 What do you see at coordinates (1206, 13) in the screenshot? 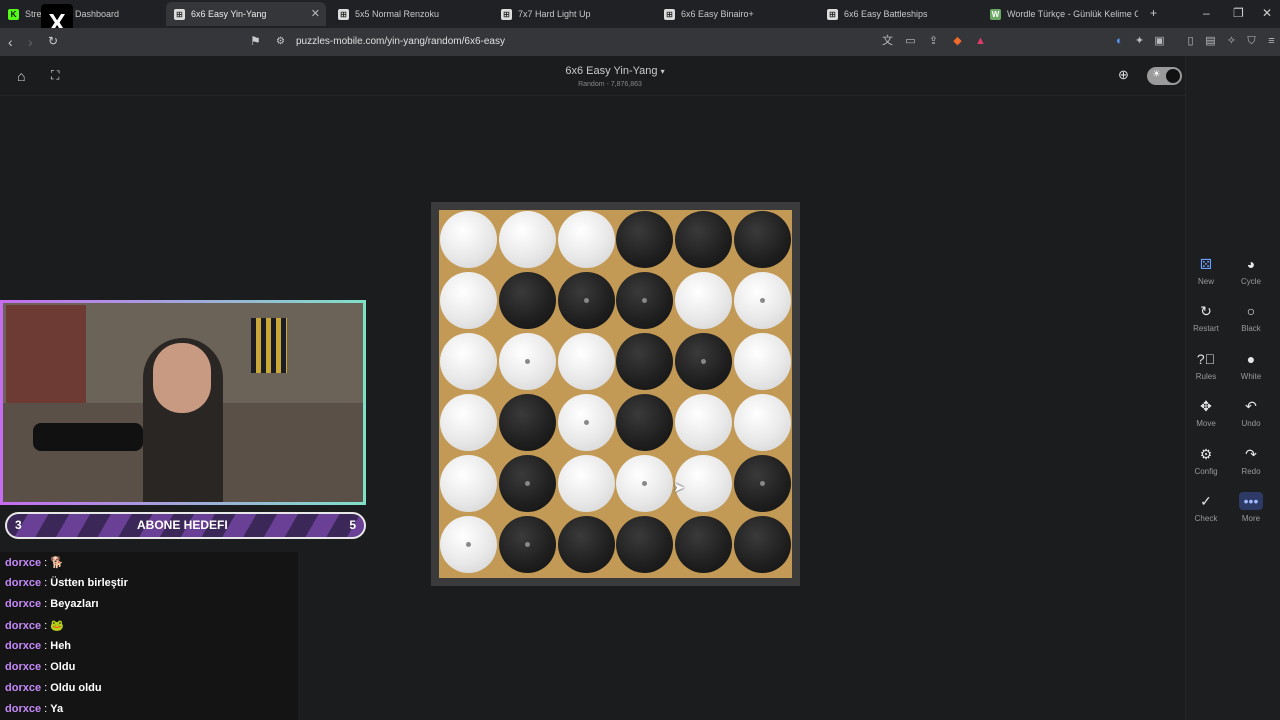
I see `minimize-icon: –` at bounding box center [1206, 13].